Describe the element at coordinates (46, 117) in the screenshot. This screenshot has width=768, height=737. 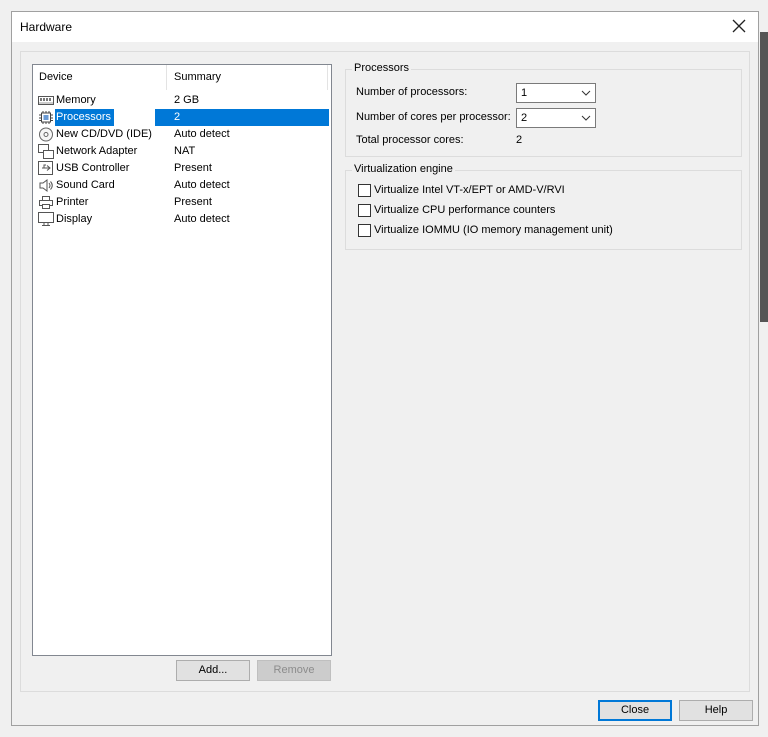
I see `processor-icon` at that location.